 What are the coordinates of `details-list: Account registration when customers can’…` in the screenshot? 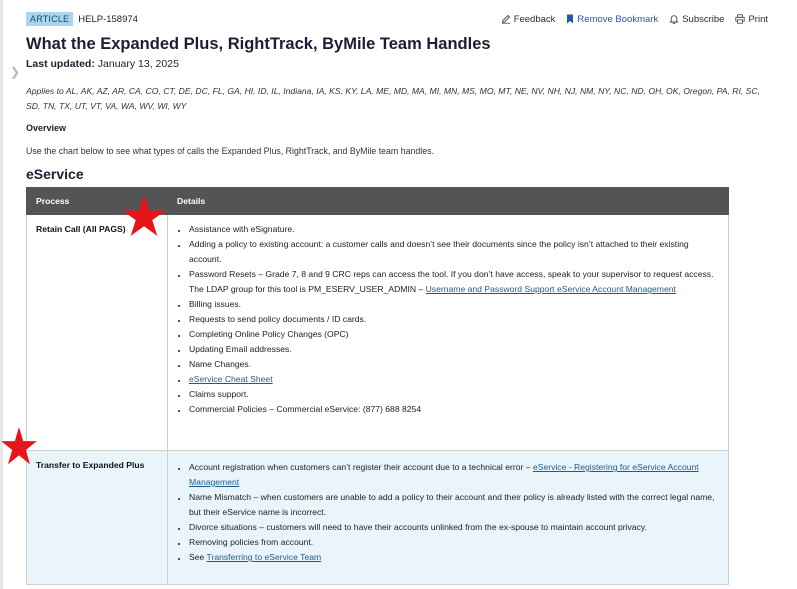 It's located at (448, 508).